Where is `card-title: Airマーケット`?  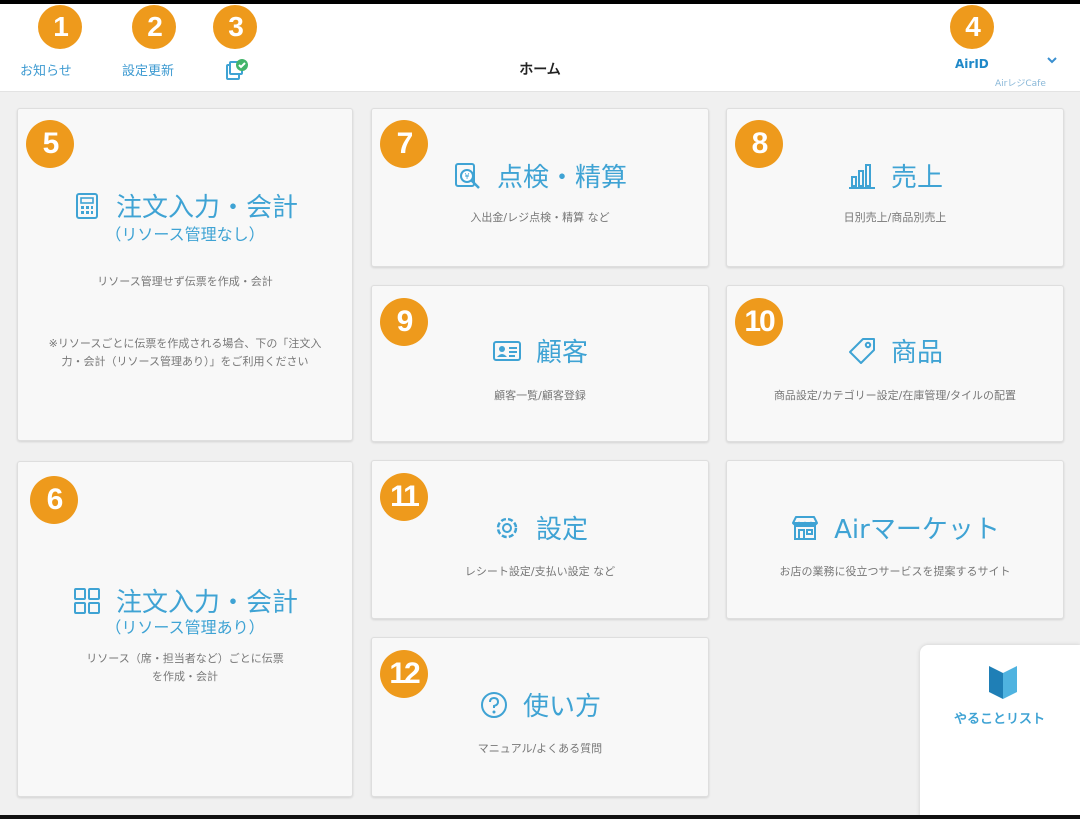
card-title: Airマーケット is located at coordinates (917, 530).